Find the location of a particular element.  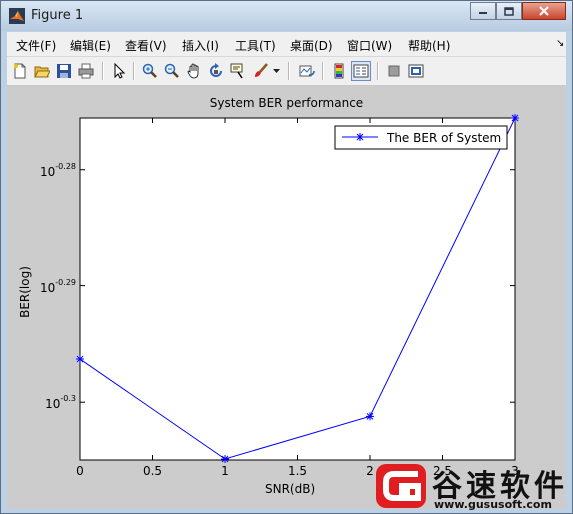

zoom-out-button is located at coordinates (172, 71).